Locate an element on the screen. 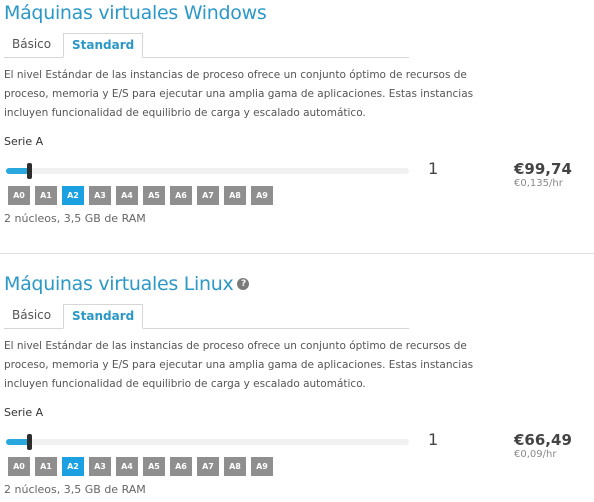 This screenshot has height=502, width=594. linux-monthly-price: €66,49 is located at coordinates (543, 440).